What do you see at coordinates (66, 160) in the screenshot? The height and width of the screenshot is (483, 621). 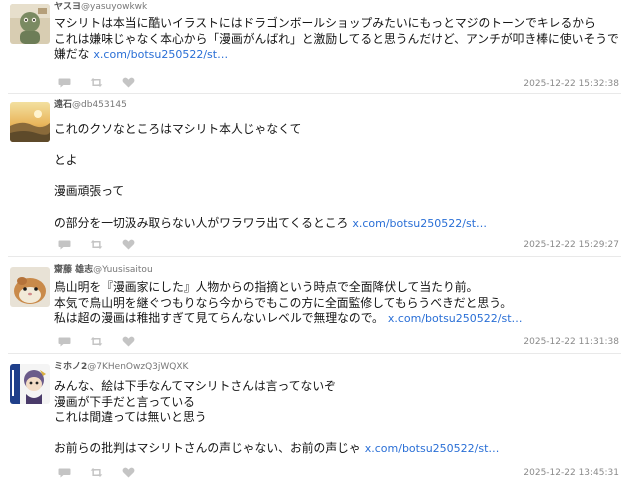 I see `post-text-line: とよ` at bounding box center [66, 160].